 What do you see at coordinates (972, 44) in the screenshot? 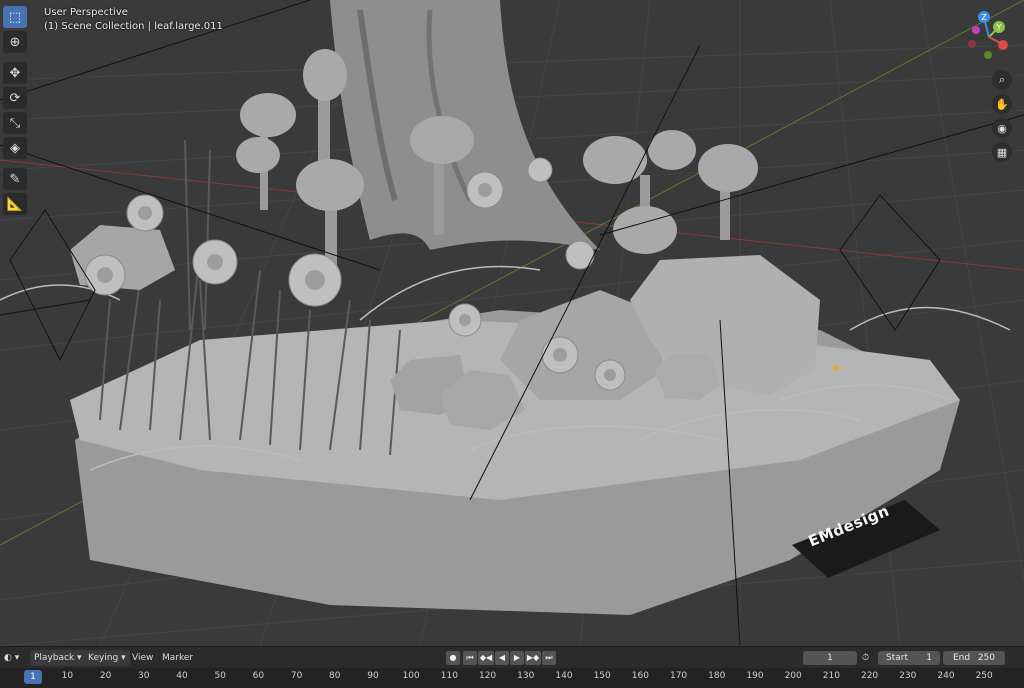
I see `gizmo-neg-x` at bounding box center [972, 44].